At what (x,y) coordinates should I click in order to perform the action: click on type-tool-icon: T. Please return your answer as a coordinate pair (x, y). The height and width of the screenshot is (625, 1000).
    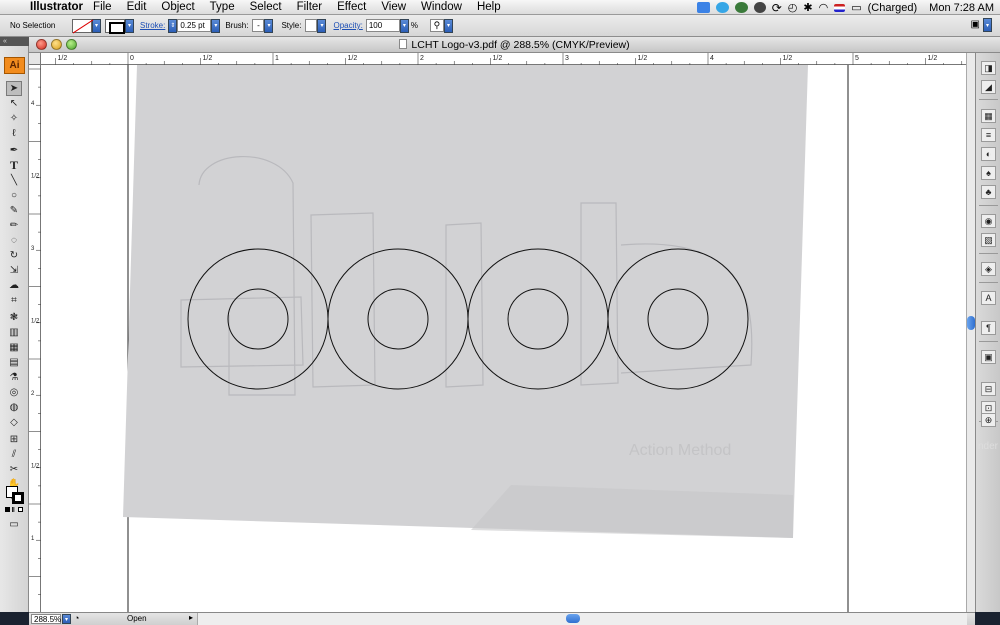
    Looking at the image, I should click on (14, 165).